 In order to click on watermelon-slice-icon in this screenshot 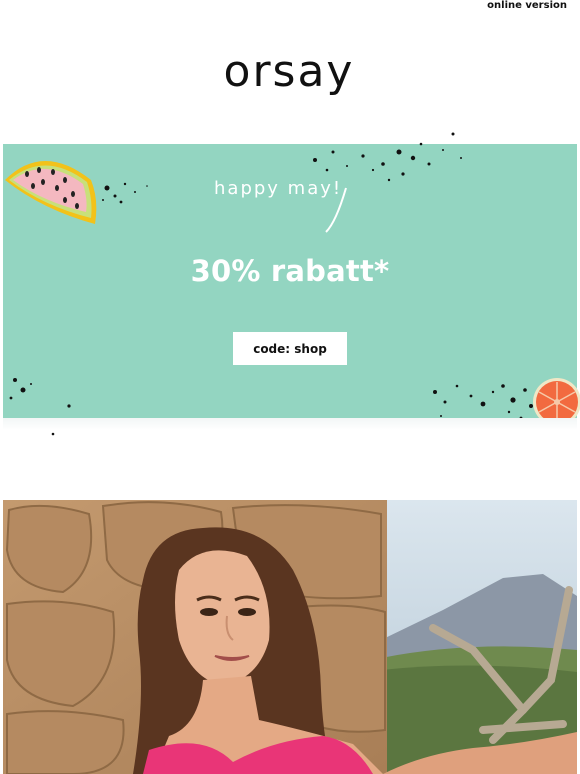, I will do `click(51, 192)`.